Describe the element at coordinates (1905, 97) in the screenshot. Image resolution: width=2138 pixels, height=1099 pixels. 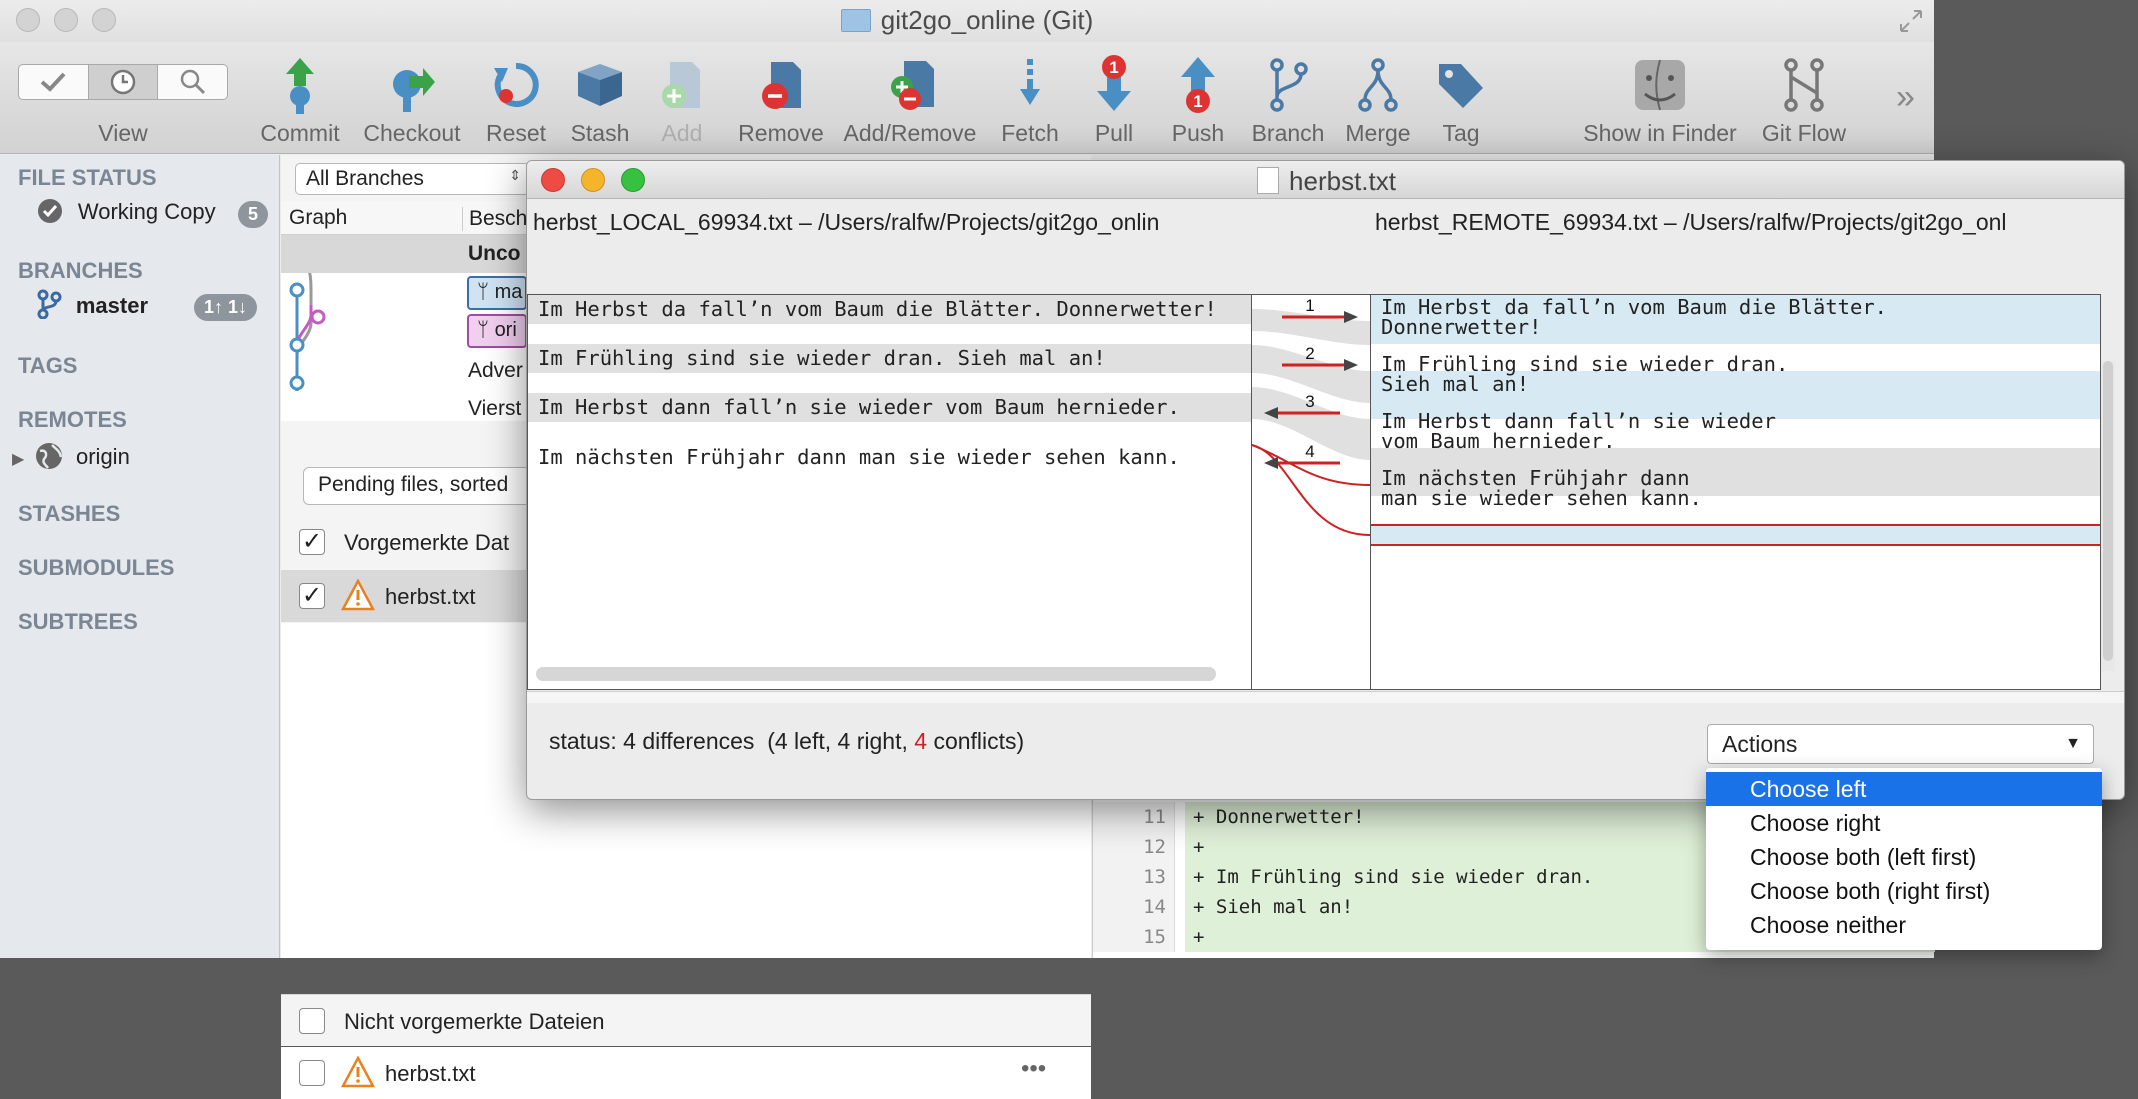
I see `toolbar-overflow-button: »` at that location.